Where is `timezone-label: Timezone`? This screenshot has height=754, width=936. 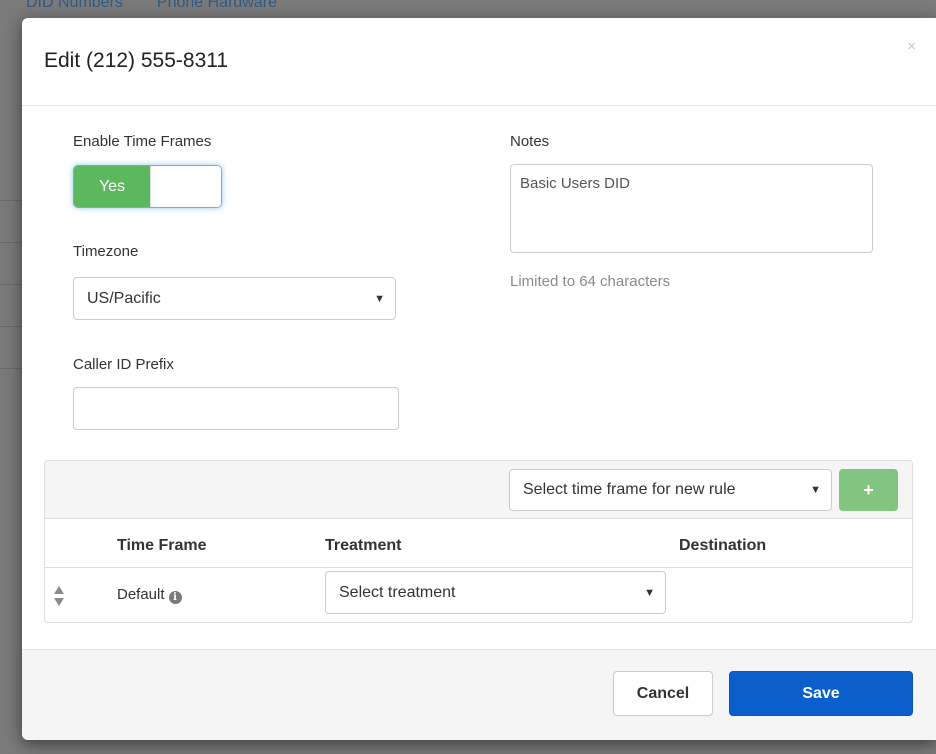 timezone-label: Timezone is located at coordinates (106, 251).